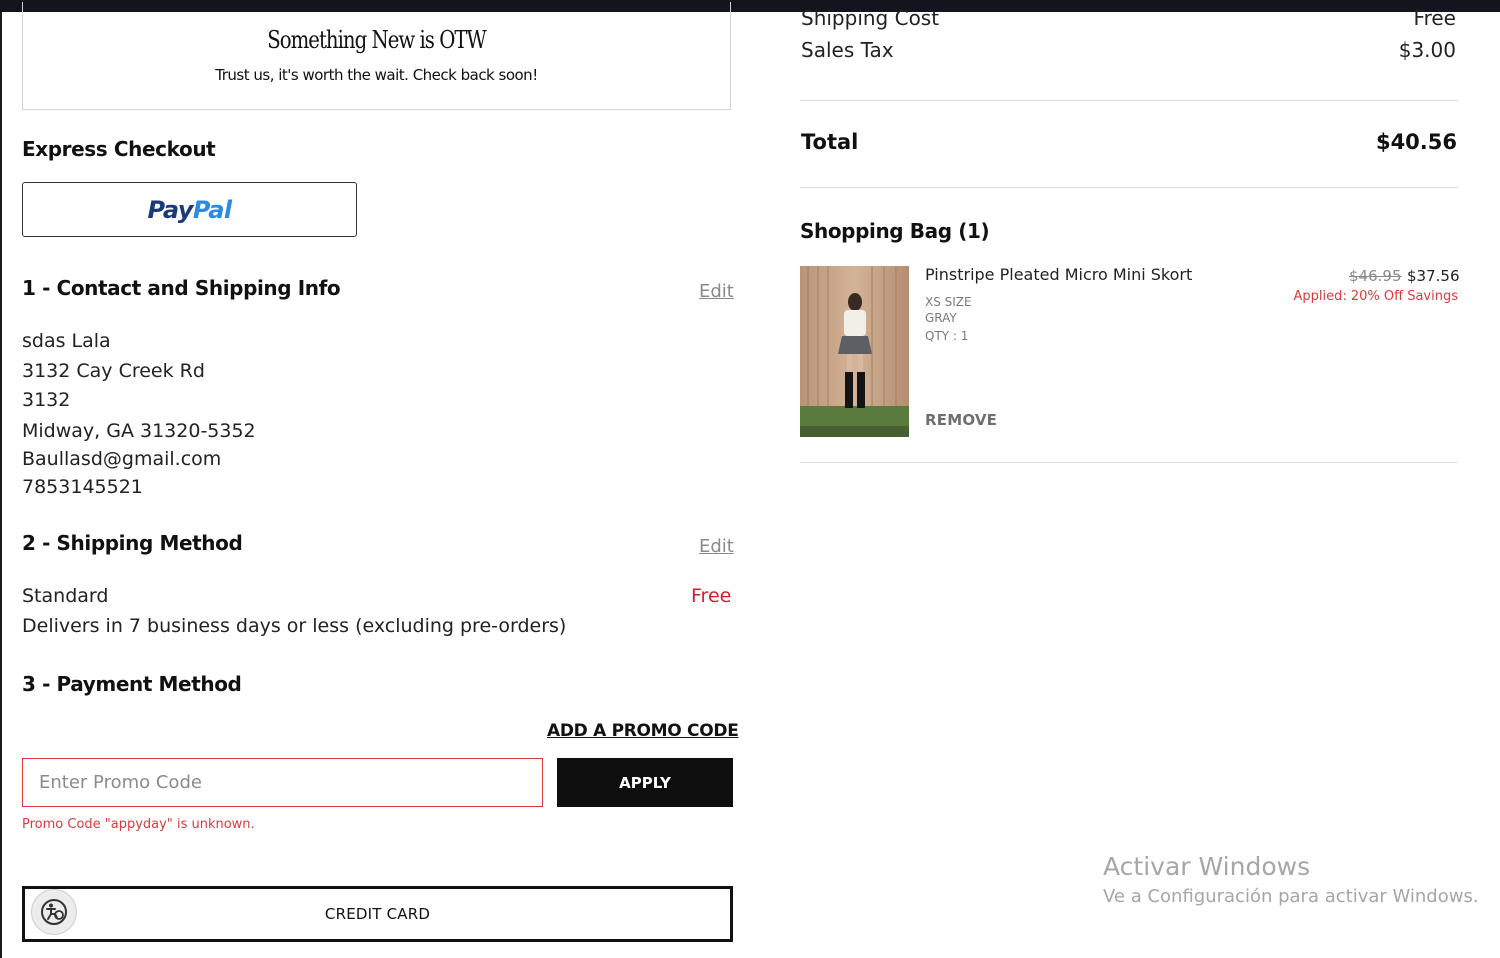  What do you see at coordinates (716, 291) in the screenshot?
I see `contact-edit-link: Edit` at bounding box center [716, 291].